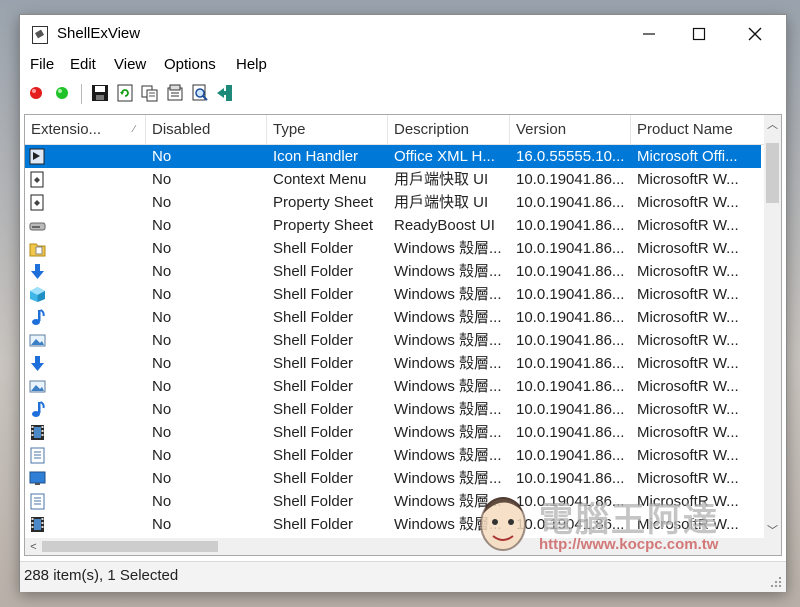 This screenshot has height=607, width=800. I want to click on column-header-version: Version, so click(570, 129).